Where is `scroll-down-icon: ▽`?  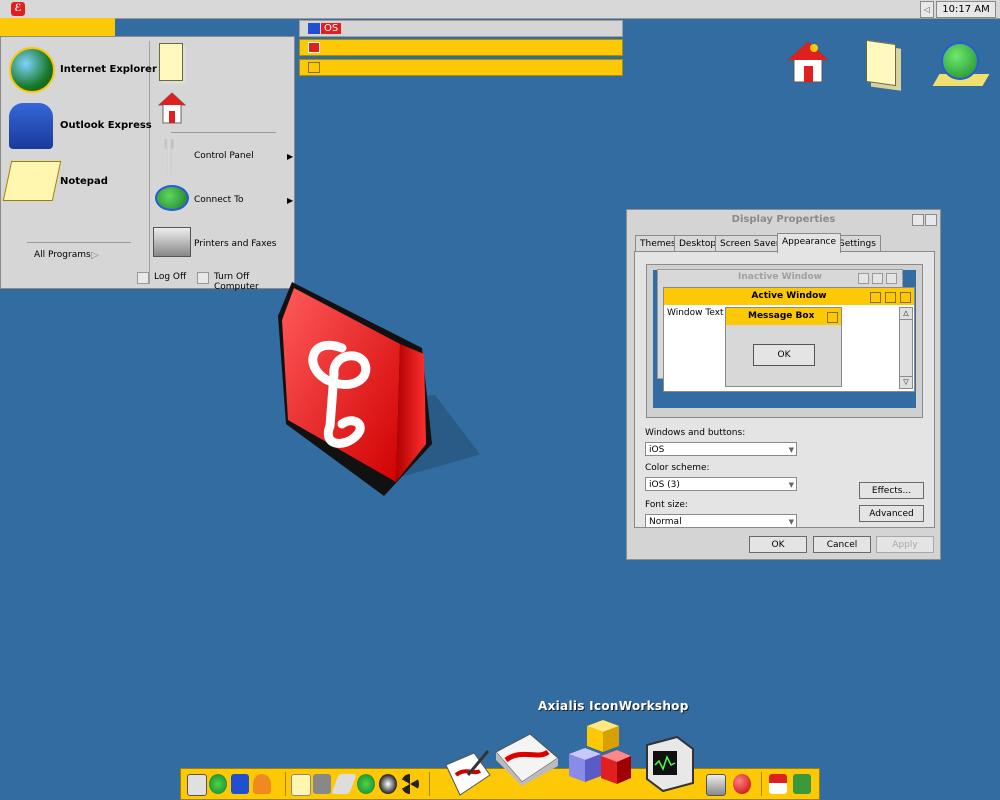
scroll-down-icon: ▽ is located at coordinates (906, 382).